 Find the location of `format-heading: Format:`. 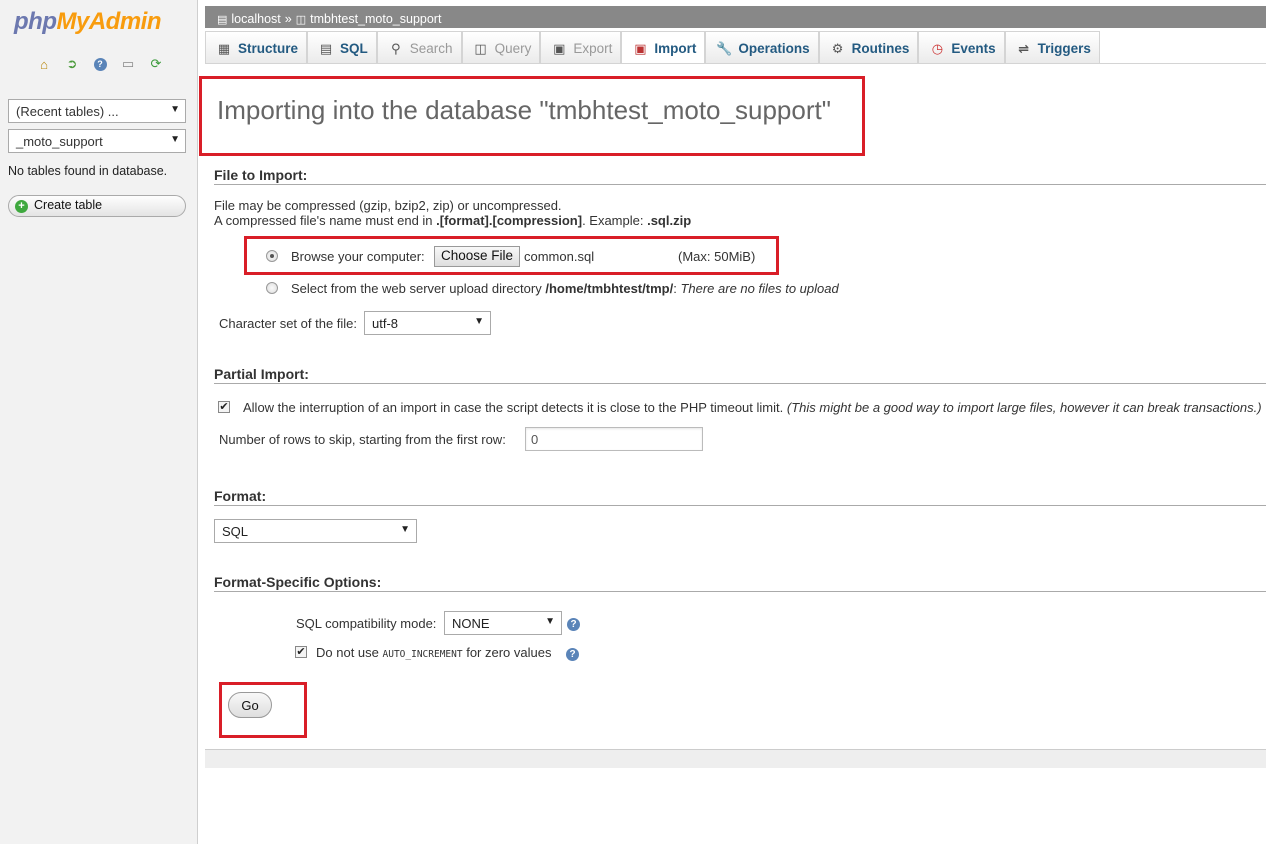

format-heading: Format: is located at coordinates (240, 496).